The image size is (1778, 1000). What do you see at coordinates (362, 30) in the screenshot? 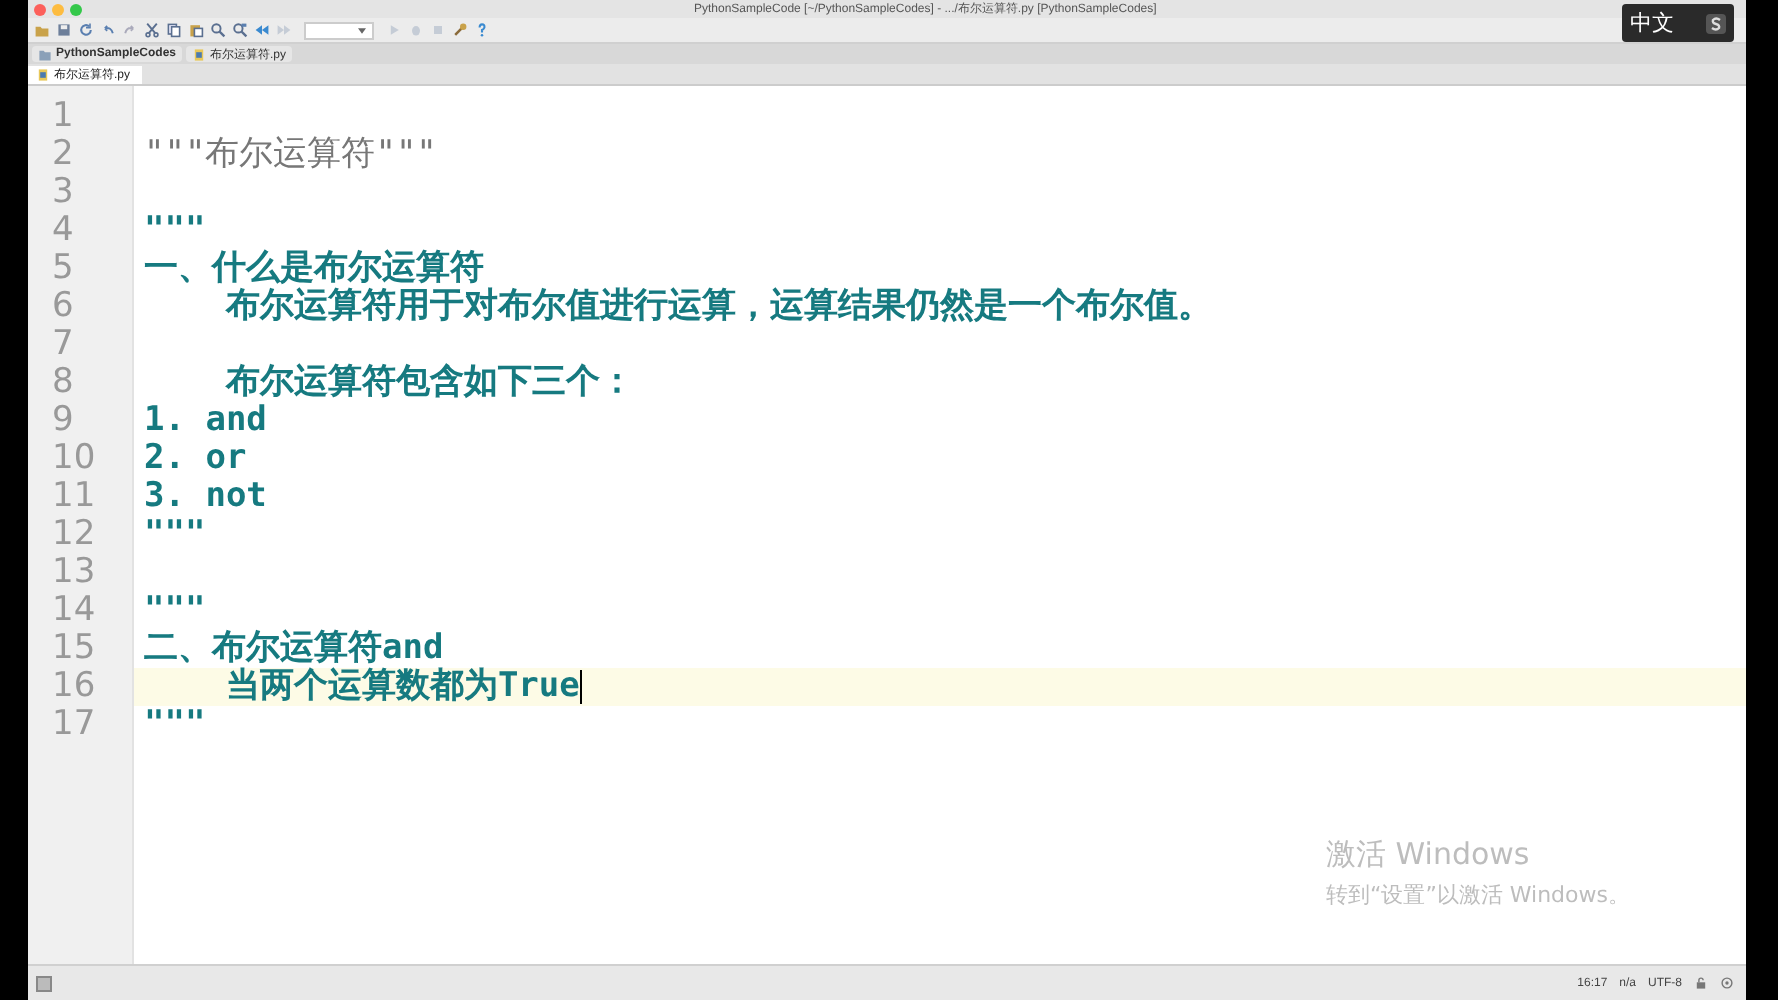
I see `caret-icon` at bounding box center [362, 30].